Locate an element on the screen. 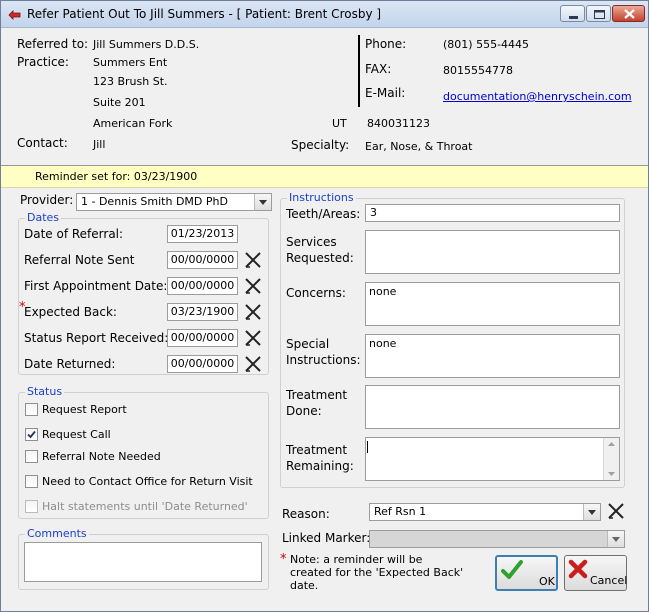 The width and height of the screenshot is (649, 612). note-asterisk: * is located at coordinates (283, 559).